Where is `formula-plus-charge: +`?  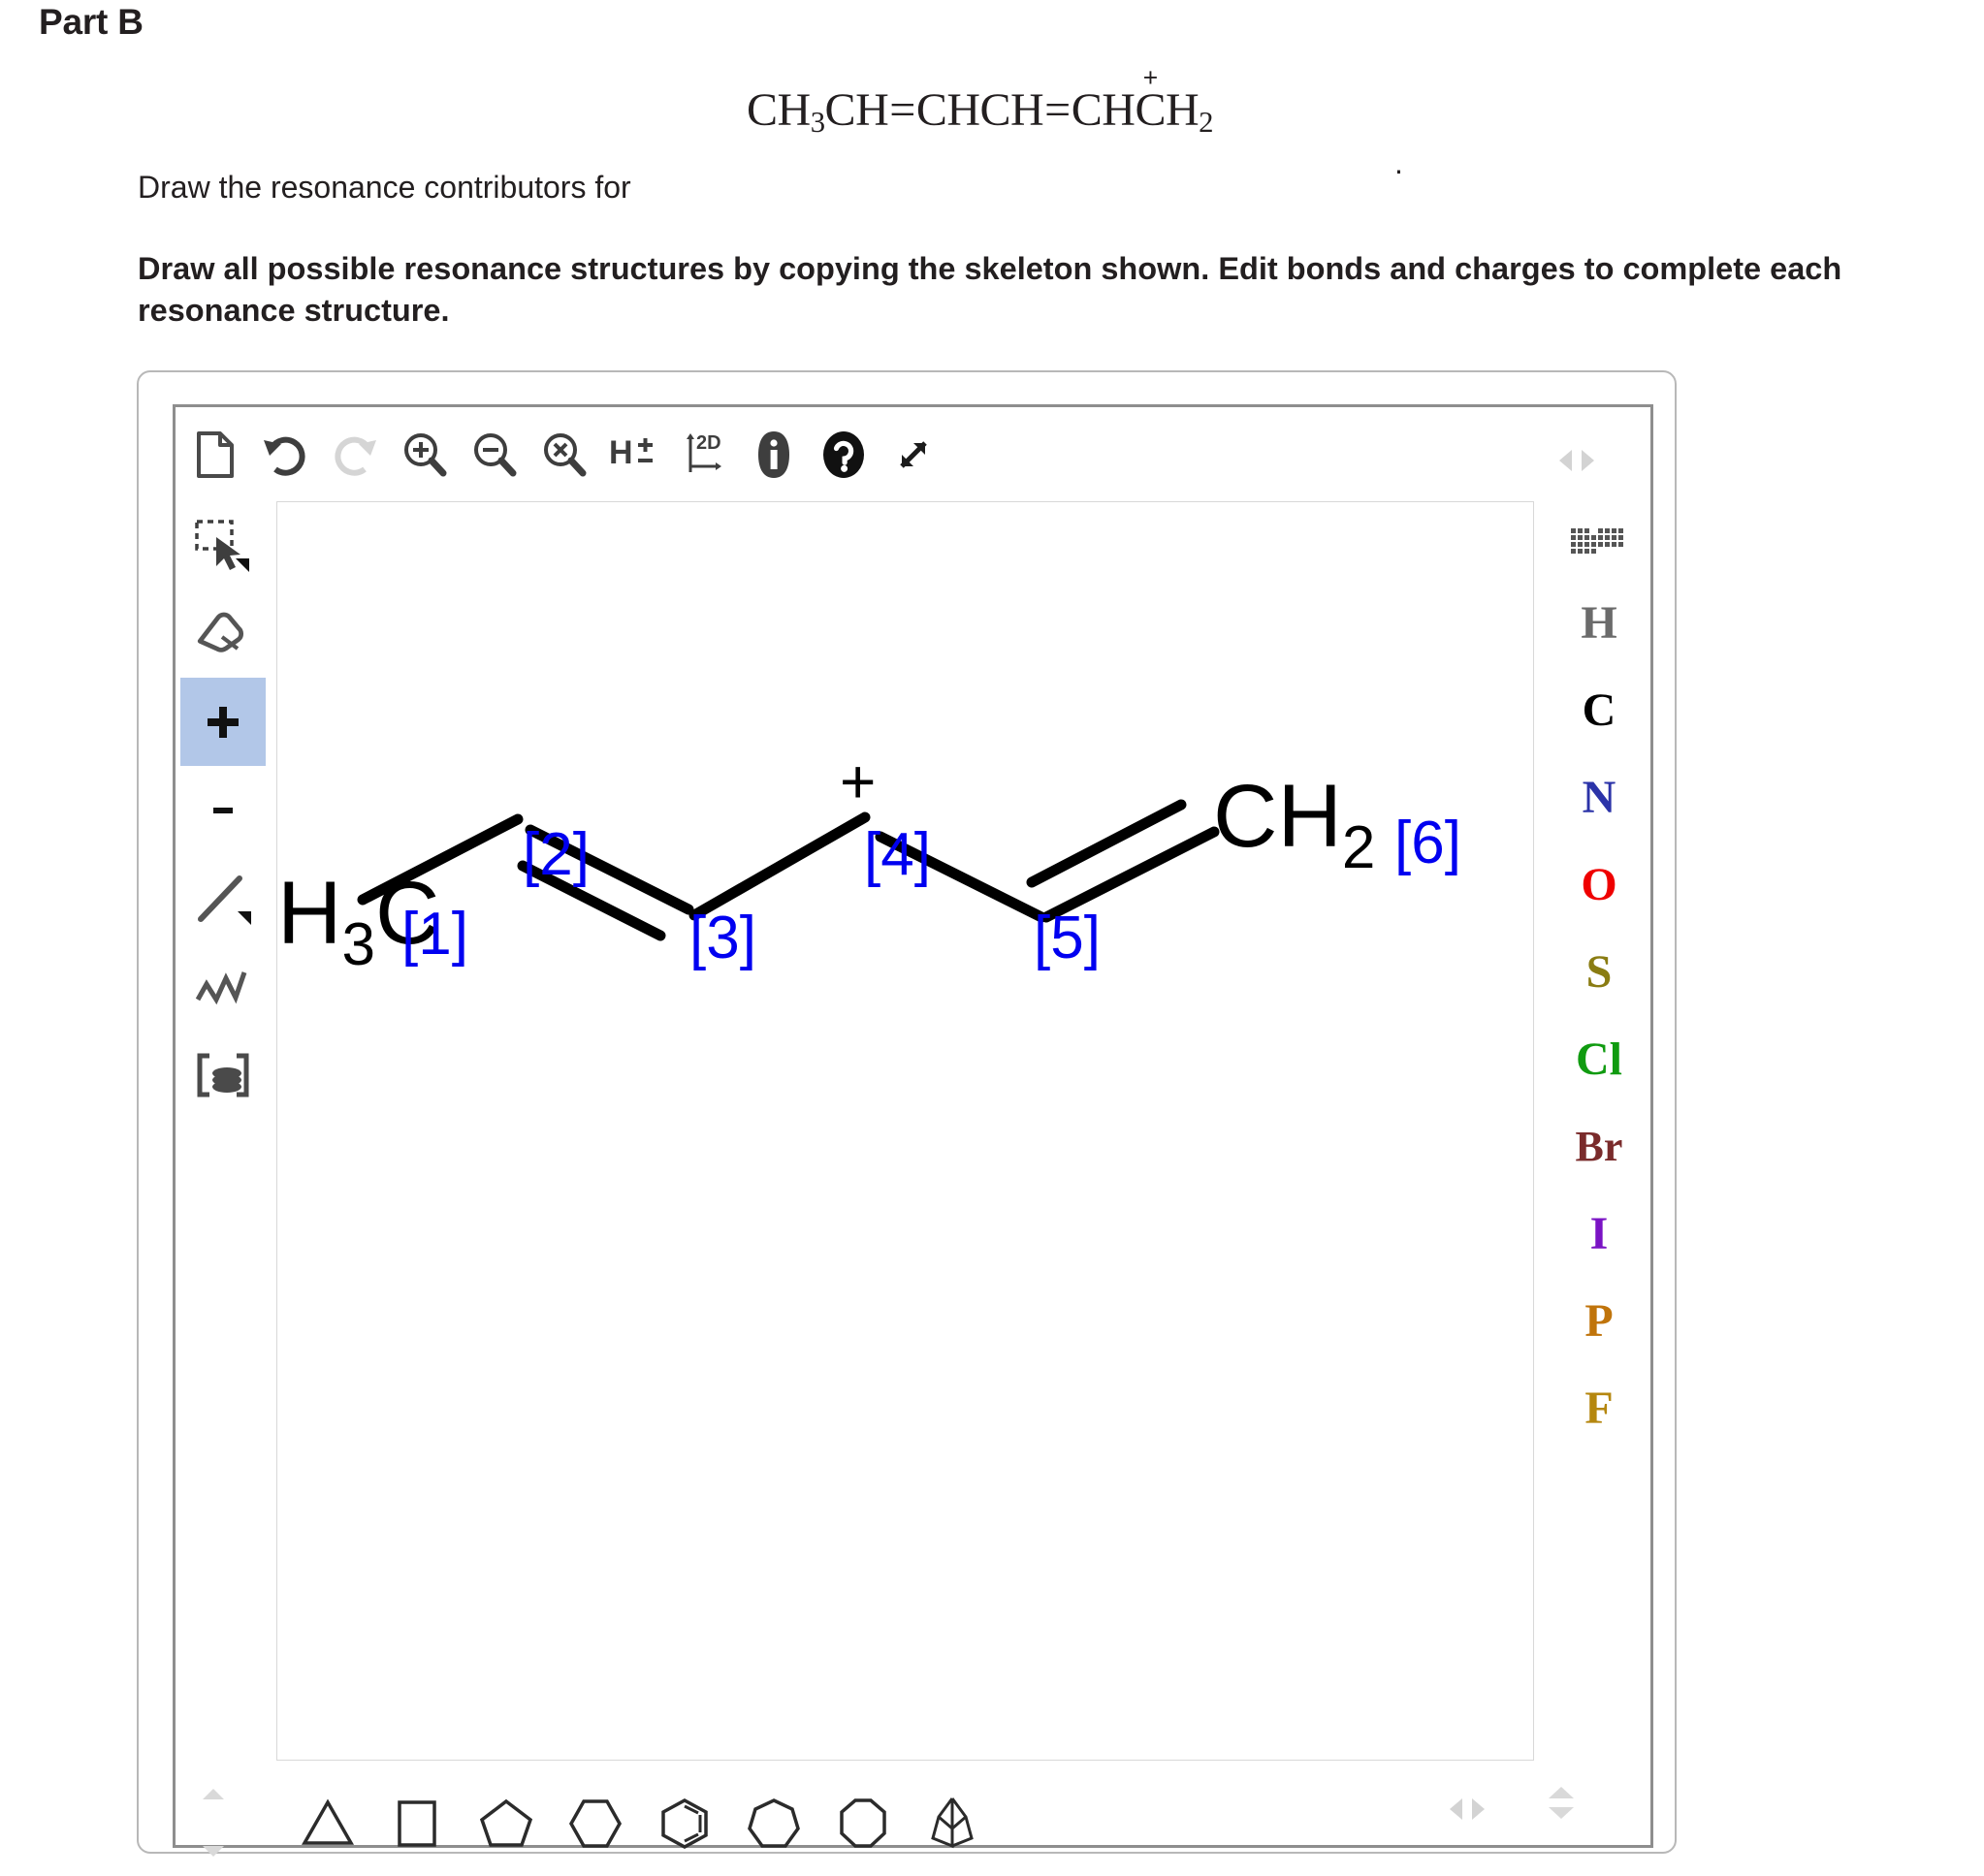 formula-plus-charge: + is located at coordinates (1150, 77).